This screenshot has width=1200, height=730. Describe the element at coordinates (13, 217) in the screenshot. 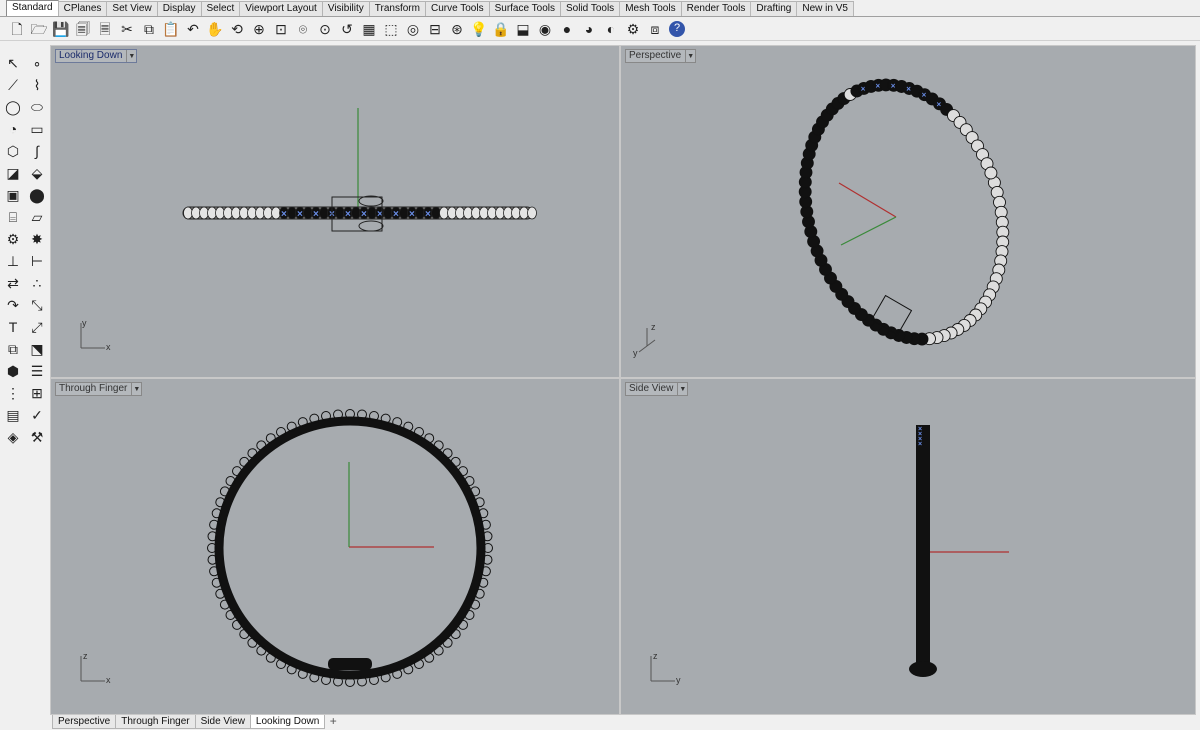

I see `cylinder-icon: ⌸` at that location.